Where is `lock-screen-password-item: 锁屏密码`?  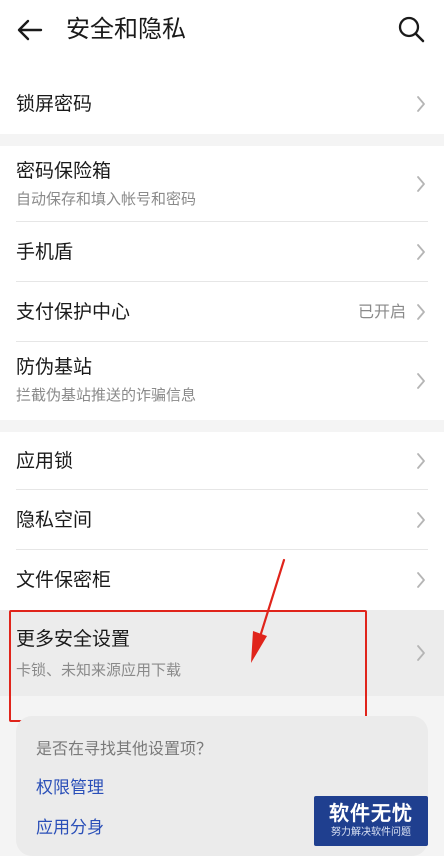 lock-screen-password-item: 锁屏密码 is located at coordinates (222, 104).